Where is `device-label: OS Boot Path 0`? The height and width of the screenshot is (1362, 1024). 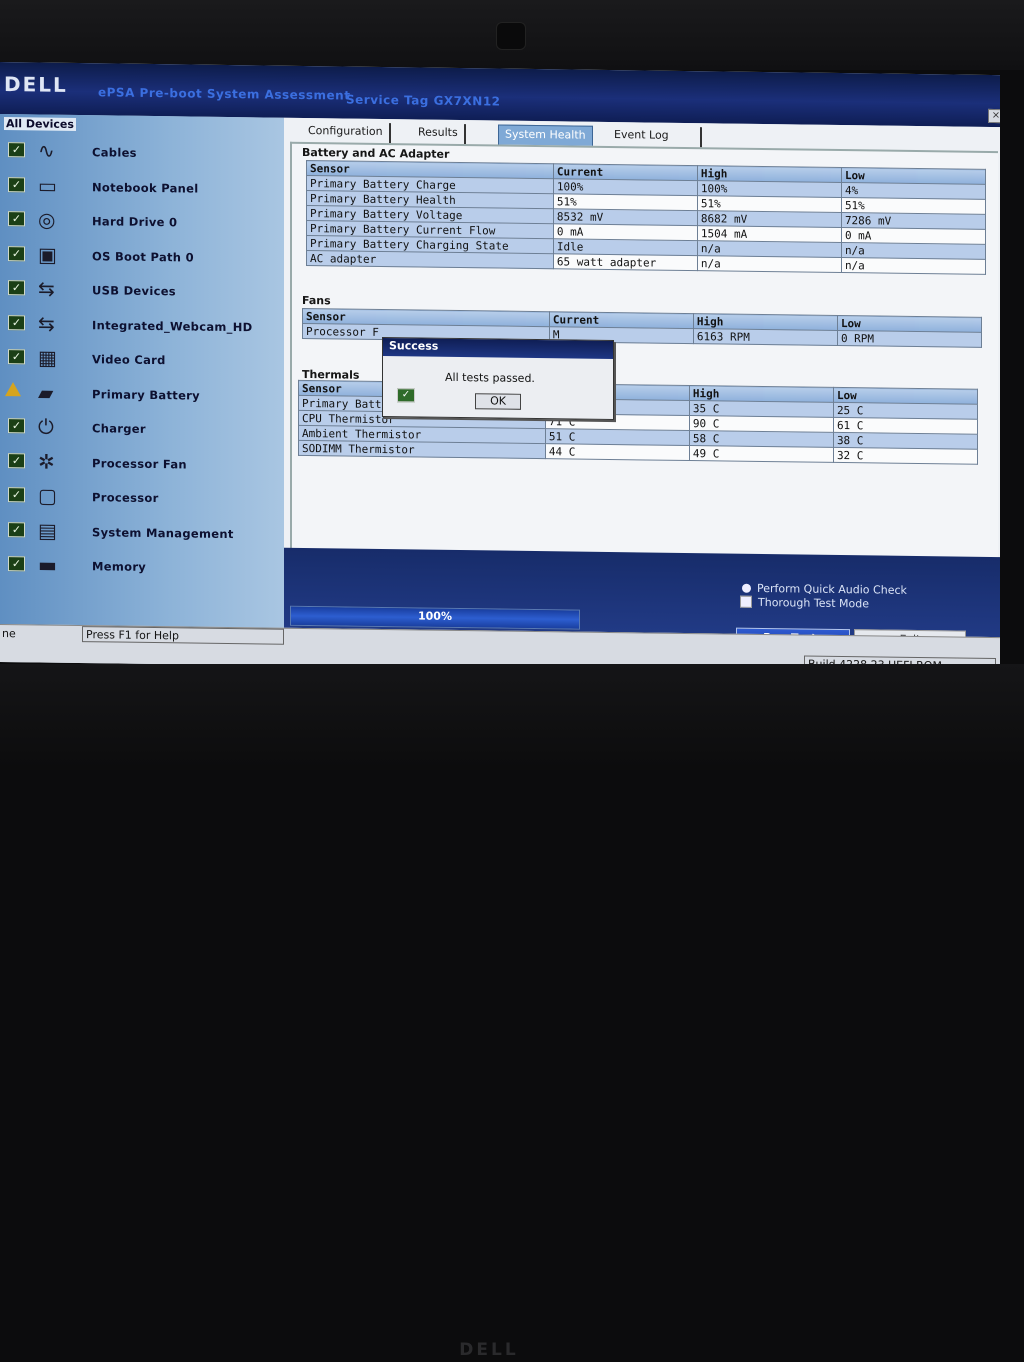 device-label: OS Boot Path 0 is located at coordinates (143, 256).